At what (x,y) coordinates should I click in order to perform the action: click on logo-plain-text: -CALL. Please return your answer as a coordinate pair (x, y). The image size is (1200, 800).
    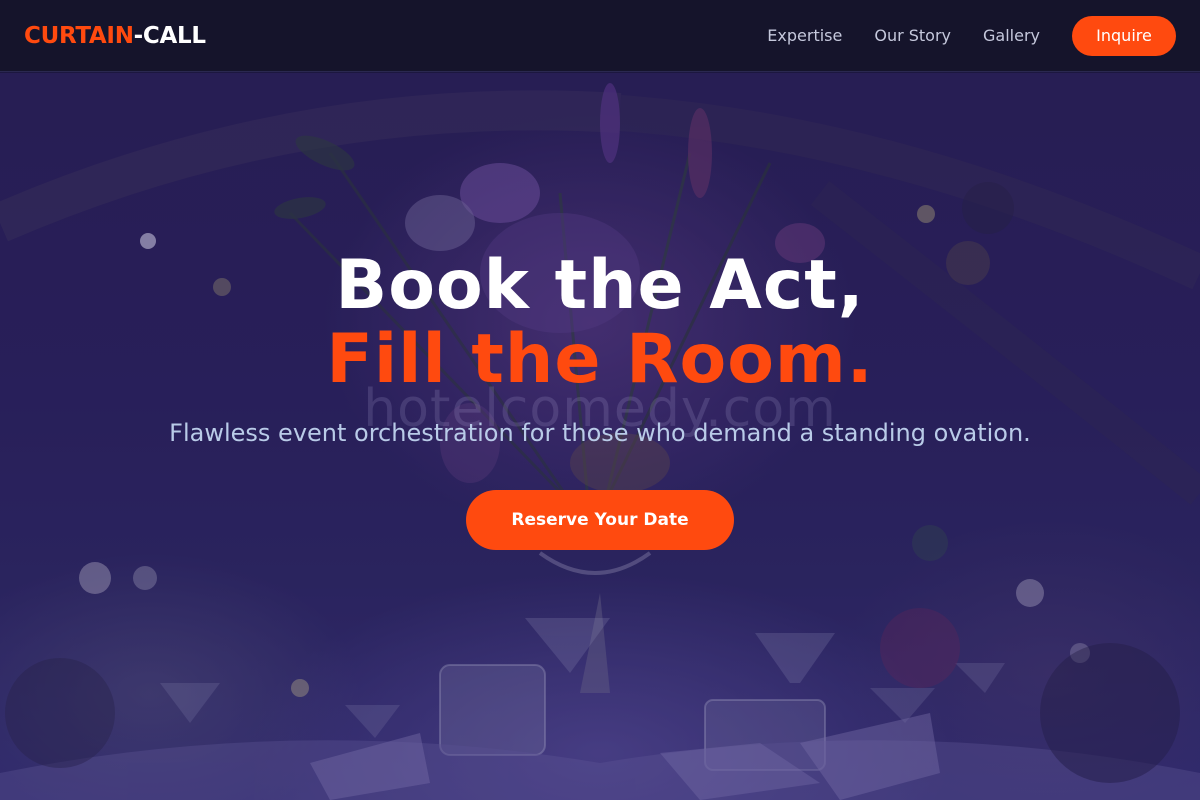
    Looking at the image, I should click on (169, 35).